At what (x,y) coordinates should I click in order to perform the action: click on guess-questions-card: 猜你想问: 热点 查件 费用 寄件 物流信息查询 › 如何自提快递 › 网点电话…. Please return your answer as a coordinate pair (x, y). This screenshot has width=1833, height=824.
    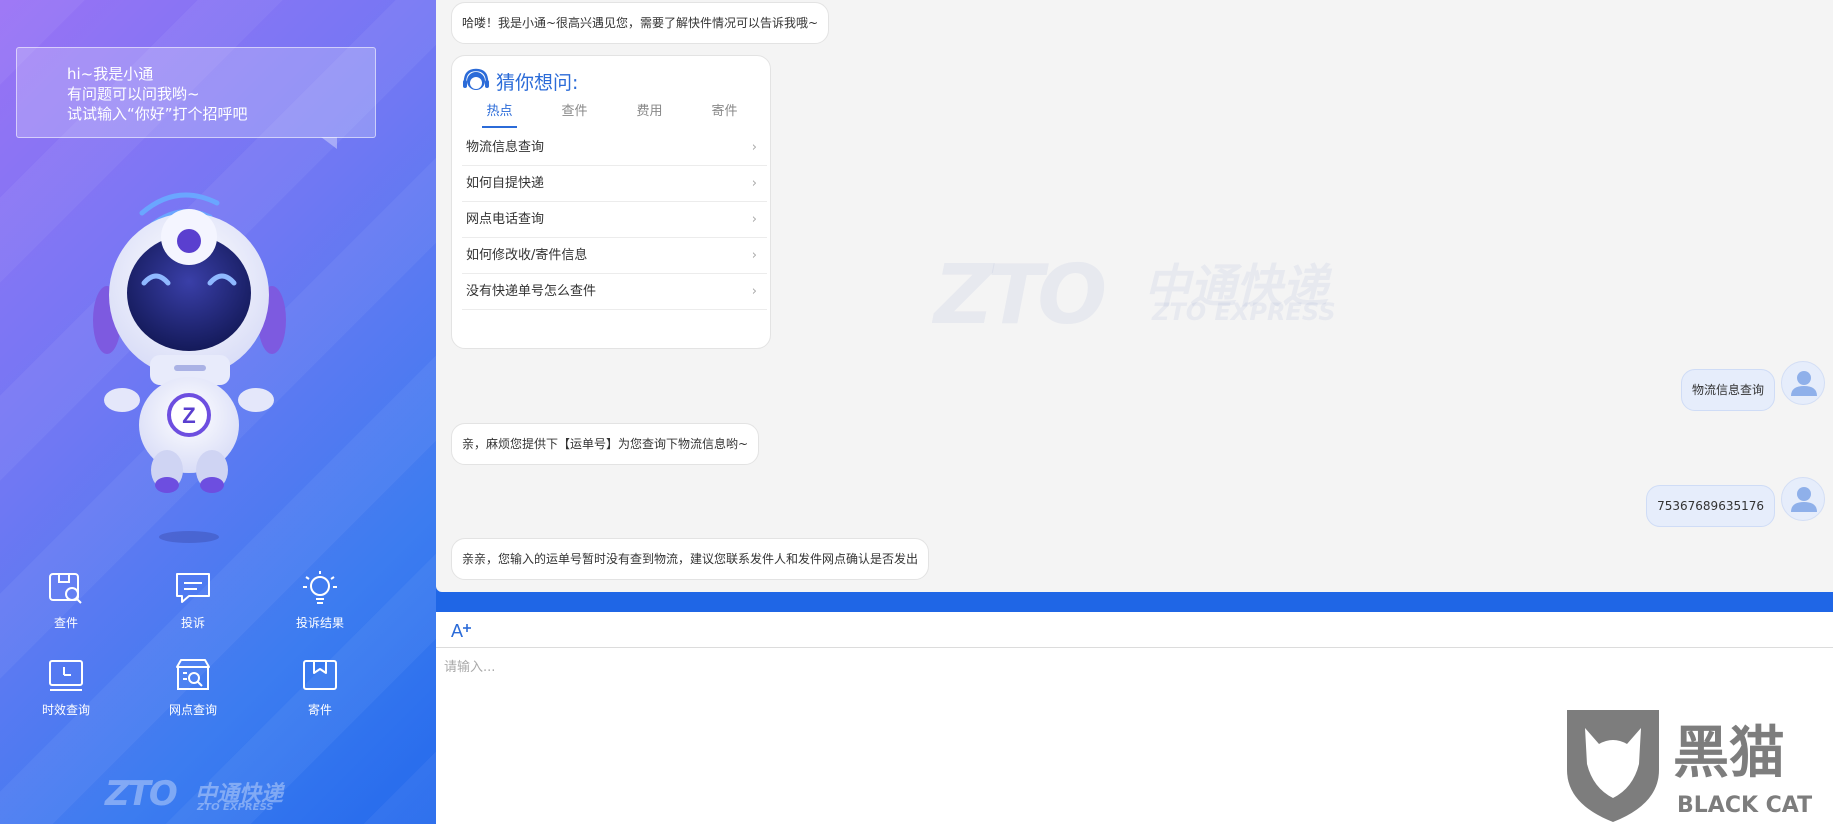
    Looking at the image, I should click on (611, 202).